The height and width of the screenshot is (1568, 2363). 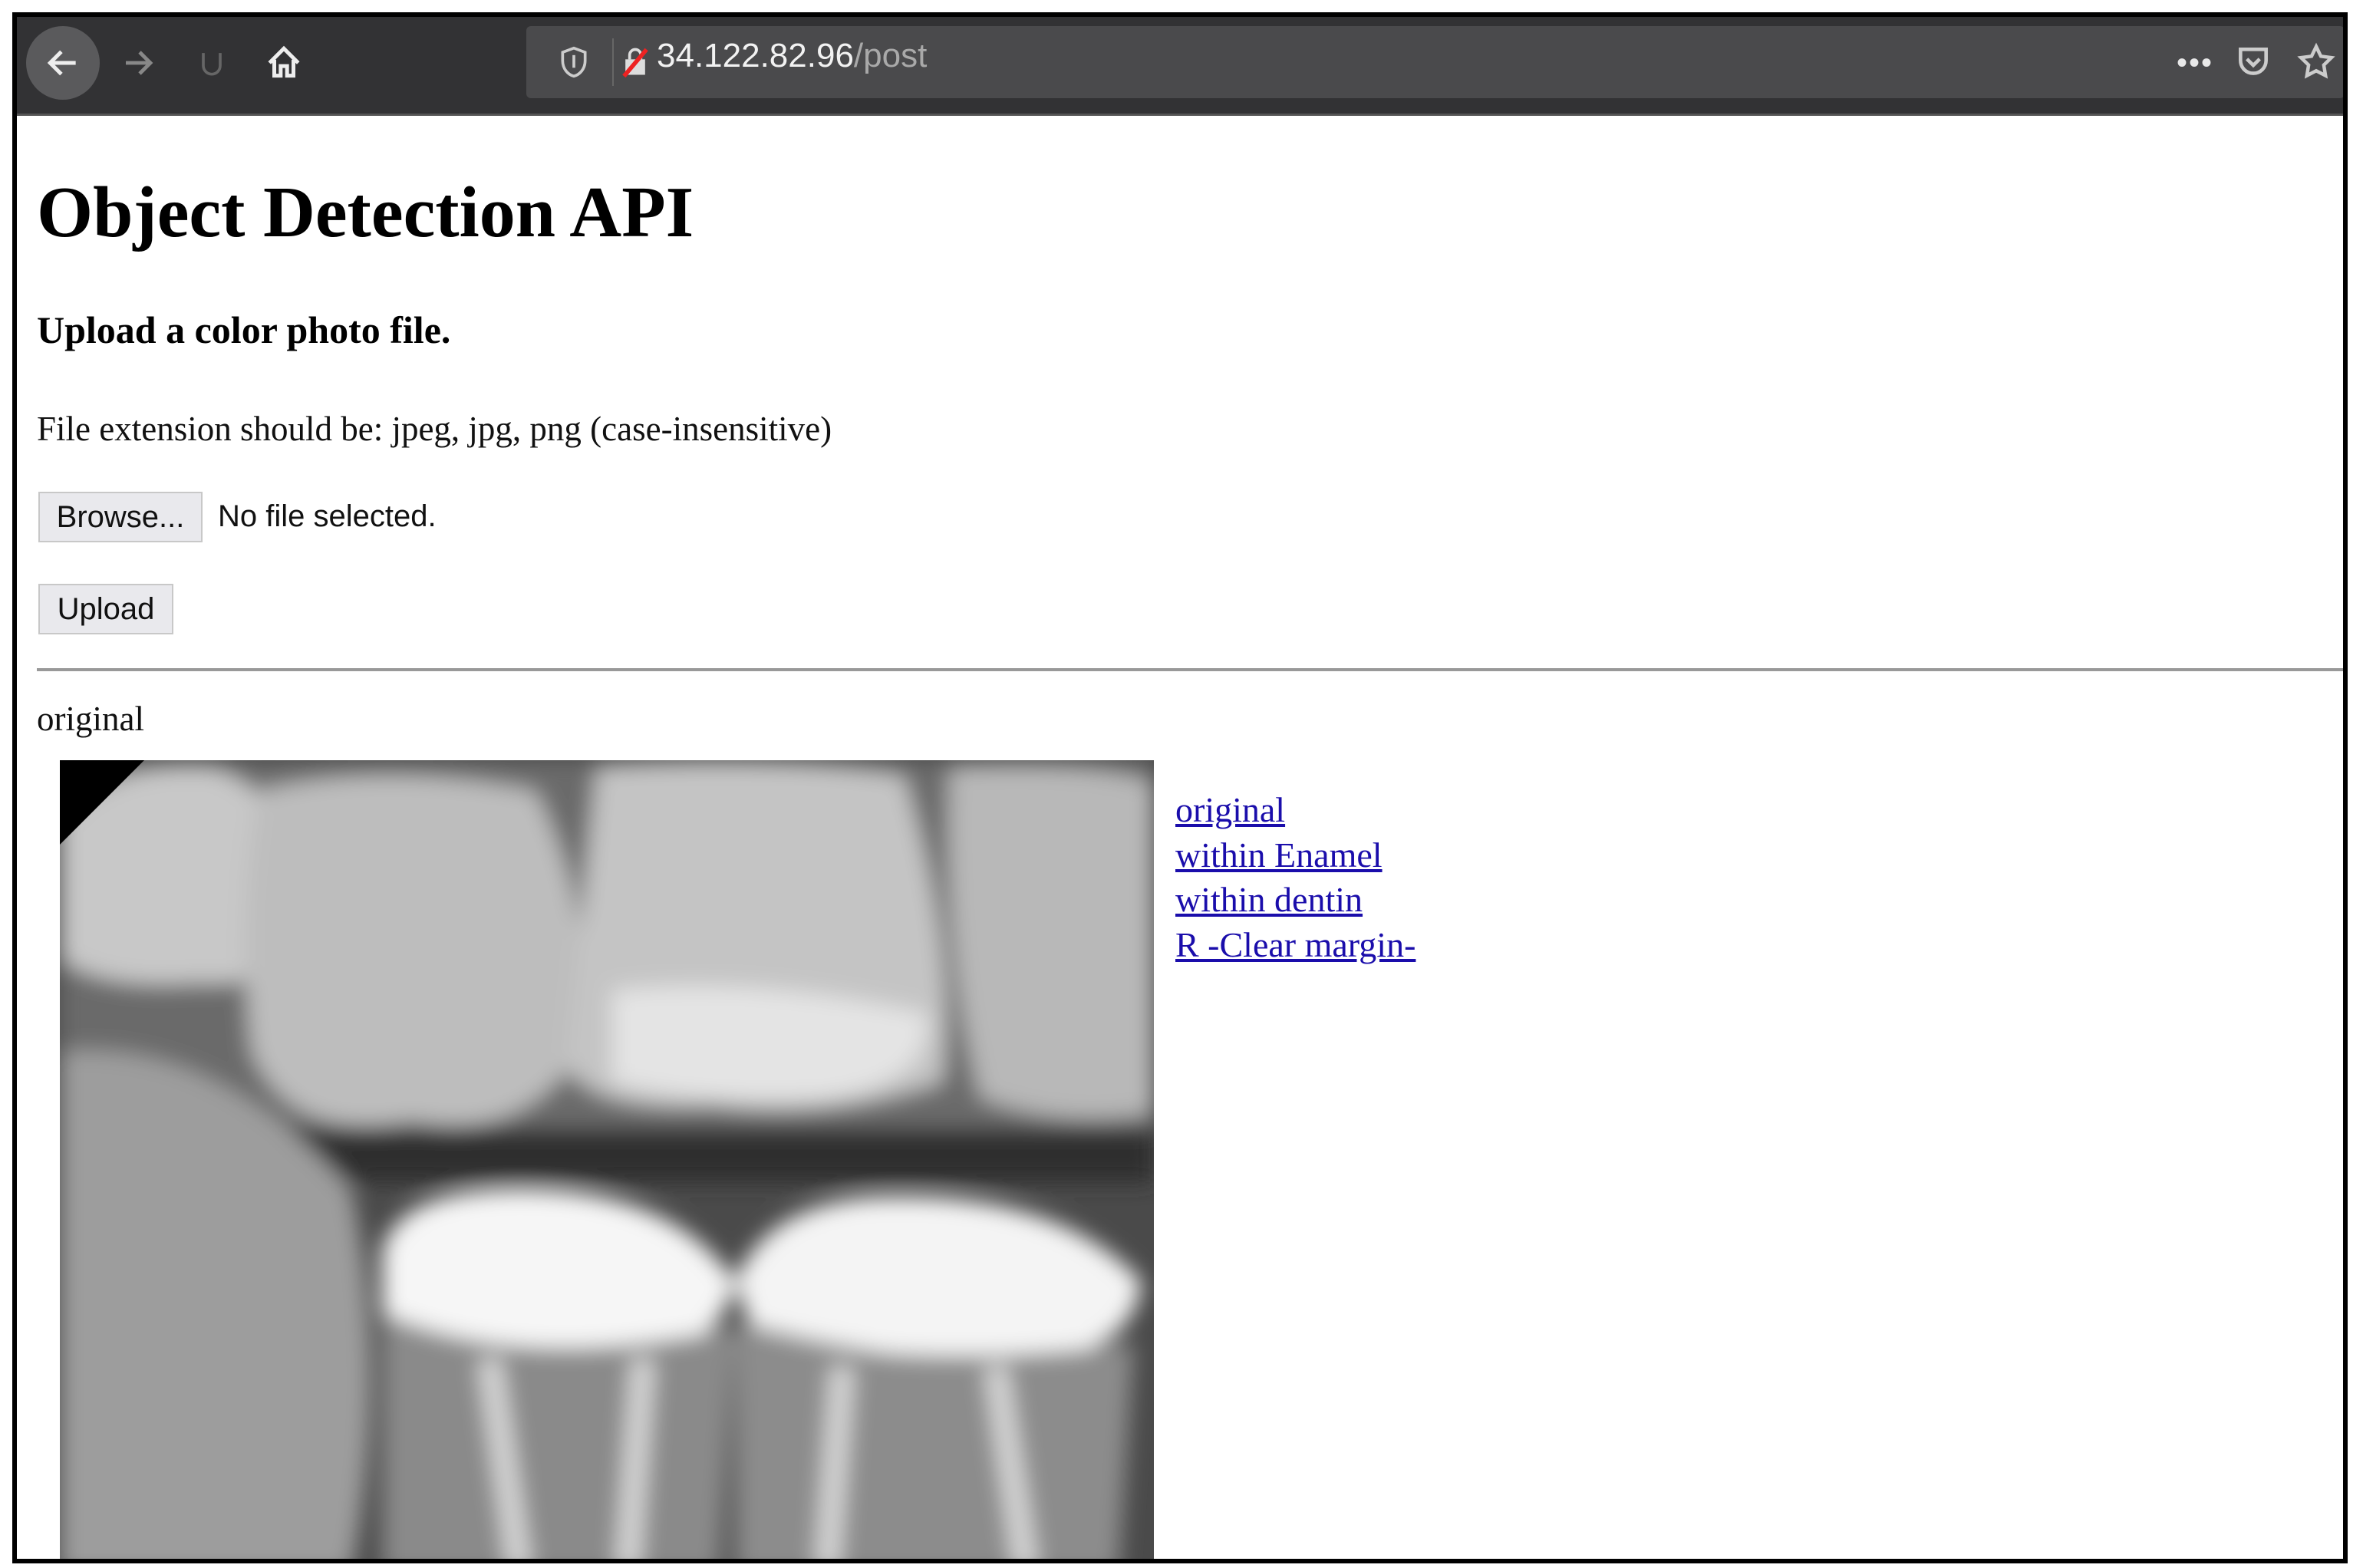 What do you see at coordinates (105, 609) in the screenshot?
I see `upload-button: Upload` at bounding box center [105, 609].